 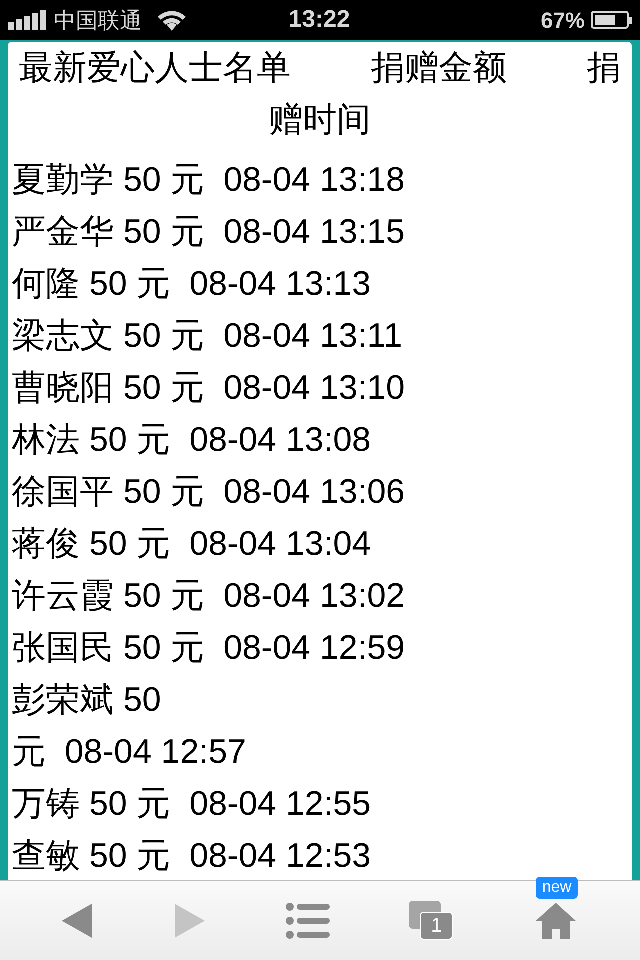 What do you see at coordinates (209, 596) in the screenshot?
I see `donor-entry: 许云霞 50 元 08-04 13:02` at bounding box center [209, 596].